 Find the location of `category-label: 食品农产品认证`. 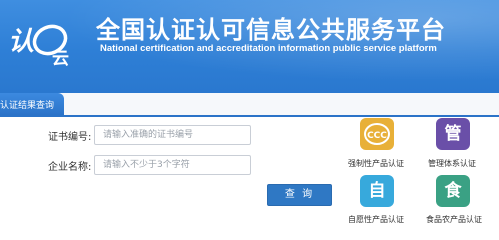

category-label: 食品农产品认证 is located at coordinates (454, 219).